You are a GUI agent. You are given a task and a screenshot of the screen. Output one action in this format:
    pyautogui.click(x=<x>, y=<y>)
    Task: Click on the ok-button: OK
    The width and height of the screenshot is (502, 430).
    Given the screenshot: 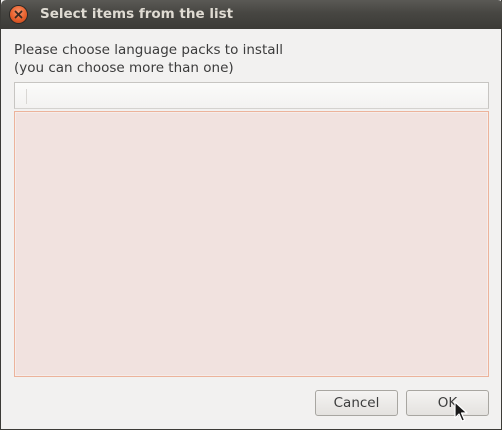 What is the action you would take?
    pyautogui.click(x=447, y=403)
    